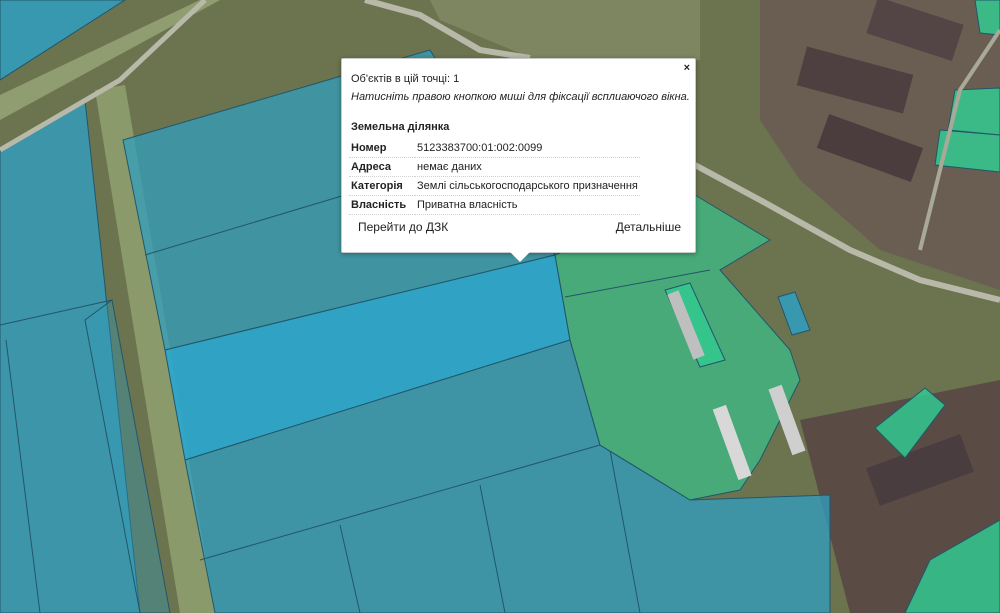  Describe the element at coordinates (527, 167) in the screenshot. I see `property-value: немає даних` at that location.